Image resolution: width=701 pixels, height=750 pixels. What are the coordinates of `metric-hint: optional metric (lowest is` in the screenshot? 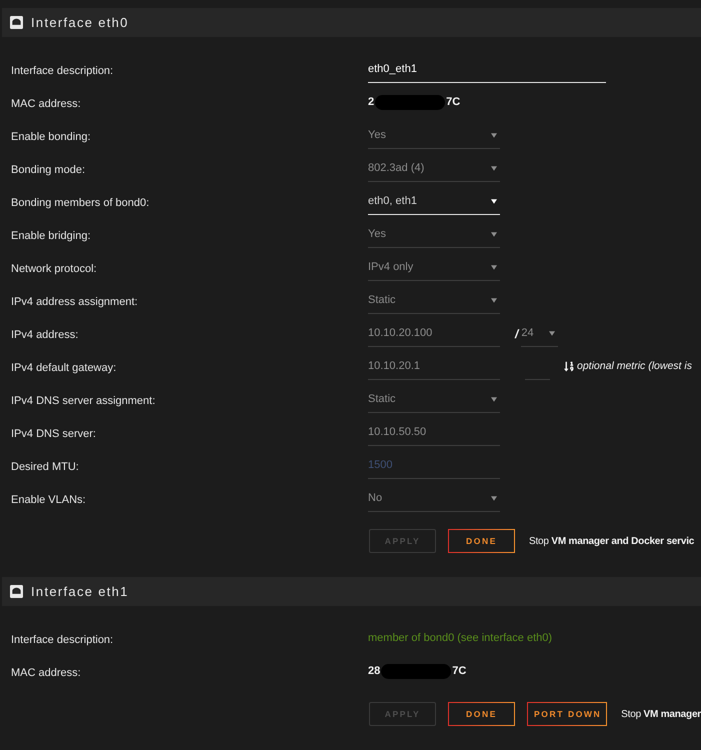 It's located at (634, 366).